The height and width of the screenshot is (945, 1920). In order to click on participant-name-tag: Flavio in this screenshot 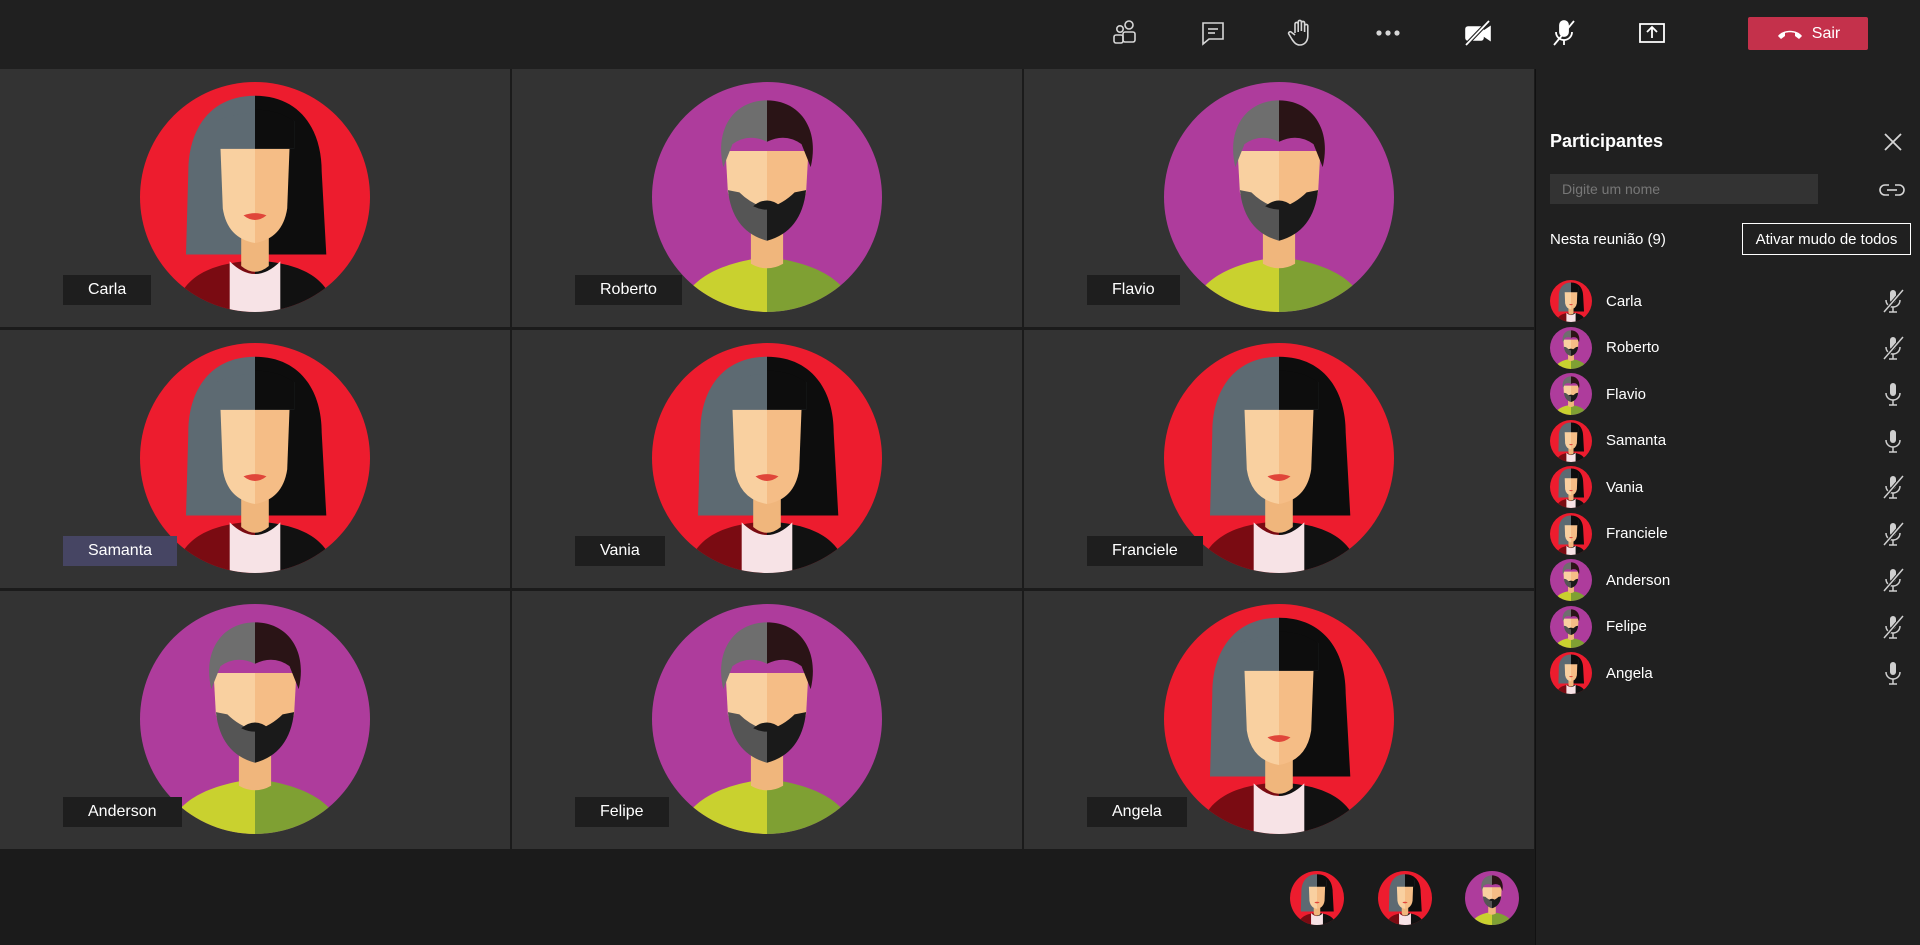, I will do `click(1133, 290)`.